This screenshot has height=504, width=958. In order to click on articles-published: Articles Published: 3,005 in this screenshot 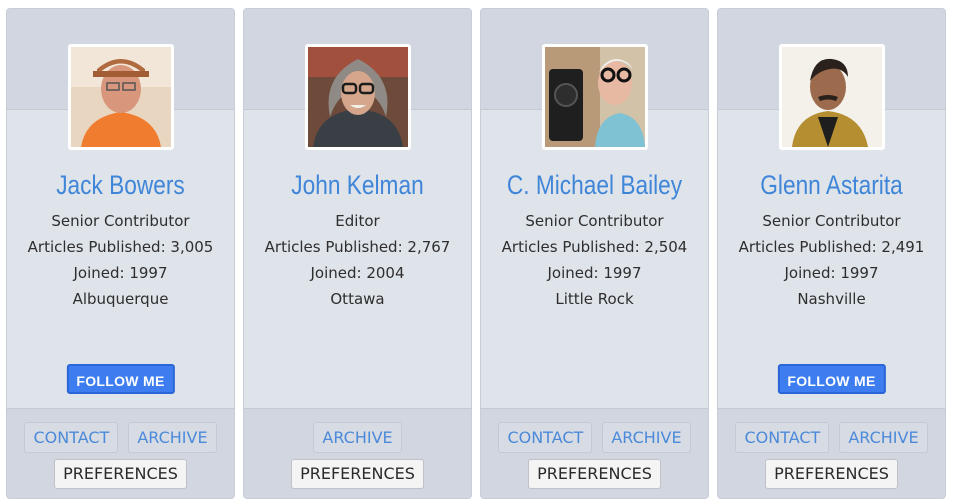, I will do `click(120, 247)`.